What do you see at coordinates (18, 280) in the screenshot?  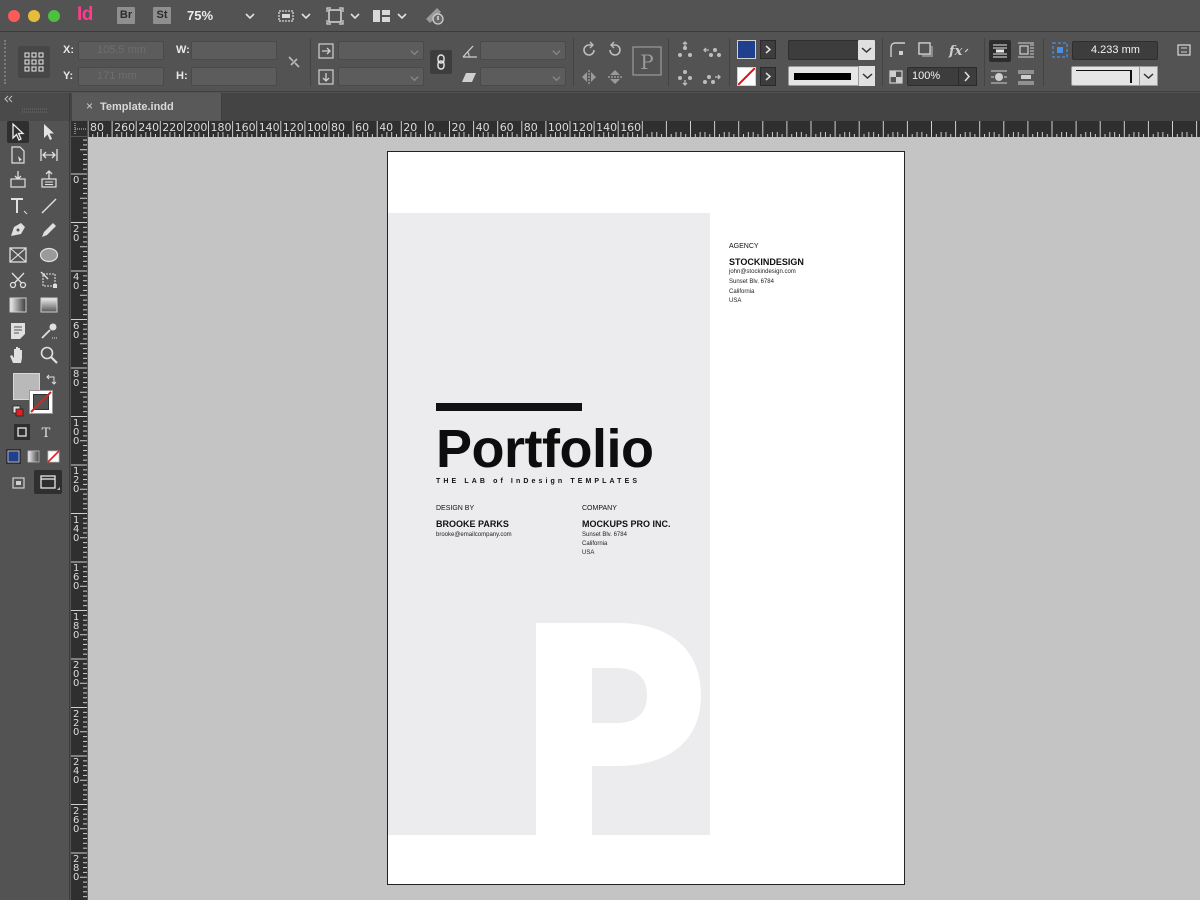 I see `scissors-tool-icon` at bounding box center [18, 280].